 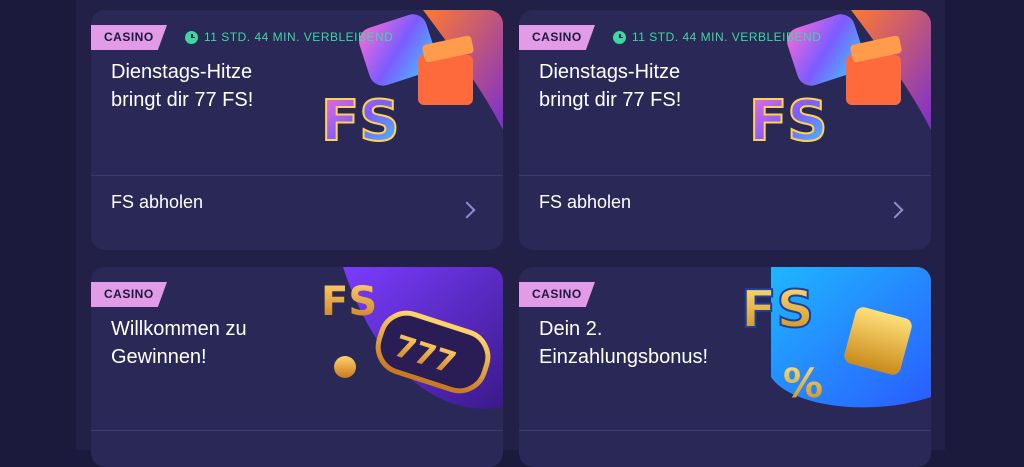 I want to click on promo-title: Willkommen zu Gewinnen!, so click(x=179, y=343).